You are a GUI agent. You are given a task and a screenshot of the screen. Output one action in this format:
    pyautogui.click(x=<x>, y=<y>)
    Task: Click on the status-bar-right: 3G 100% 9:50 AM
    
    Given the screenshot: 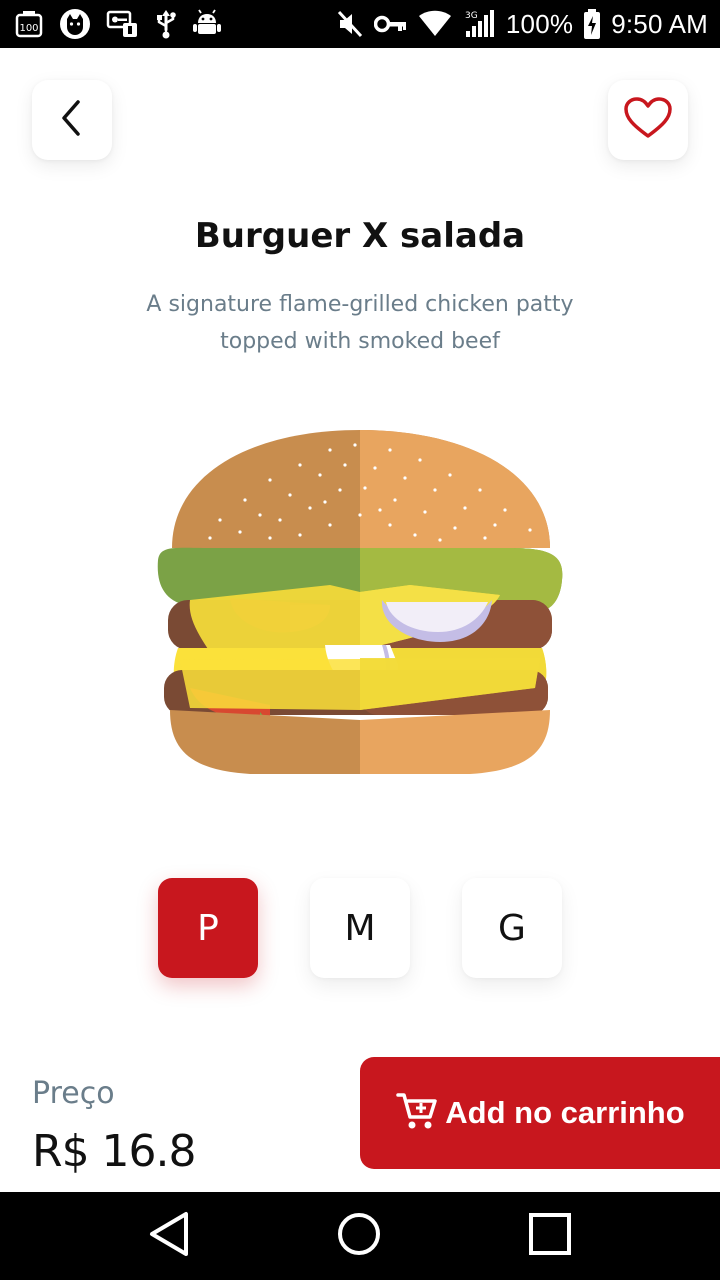 What is the action you would take?
    pyautogui.click(x=522, y=24)
    